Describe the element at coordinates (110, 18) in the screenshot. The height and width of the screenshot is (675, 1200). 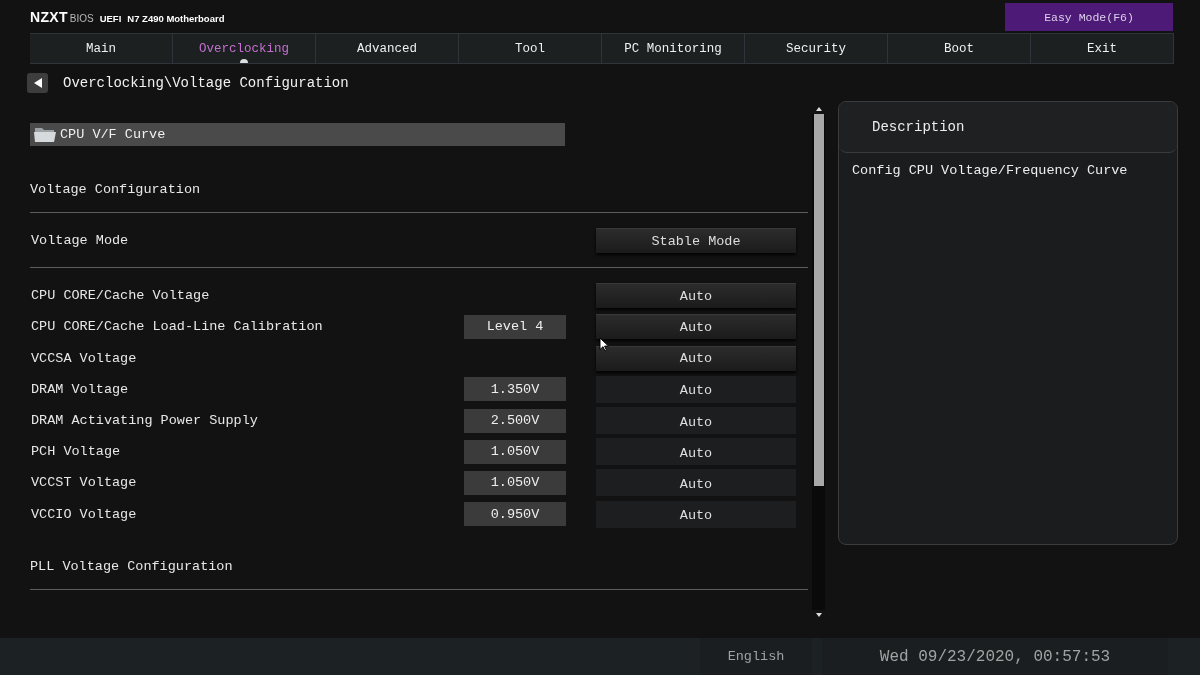
I see `firmware-label: UEFI` at that location.